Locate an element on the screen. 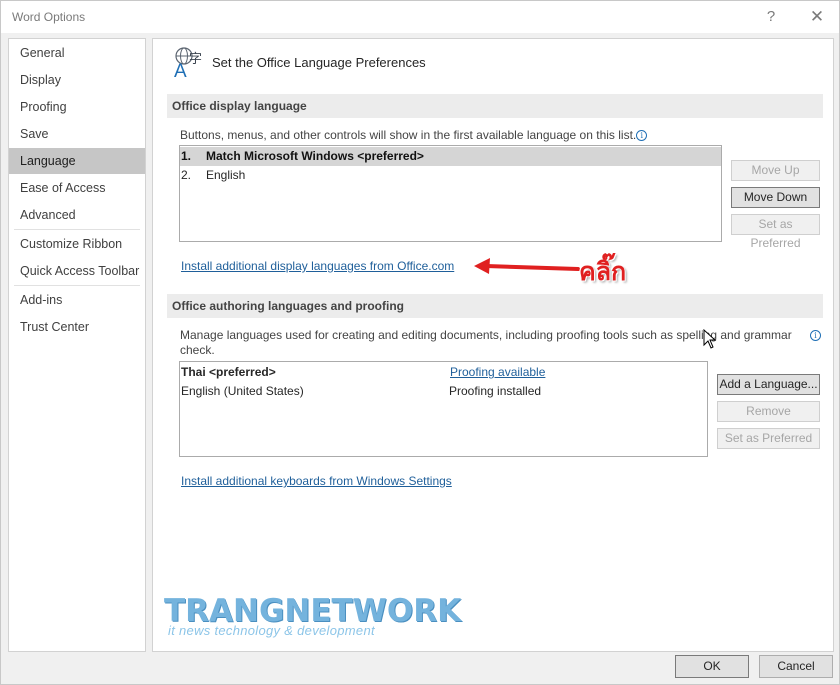 The image size is (840, 685). title-bar: Word Options ? ✕ is located at coordinates (420, 17).